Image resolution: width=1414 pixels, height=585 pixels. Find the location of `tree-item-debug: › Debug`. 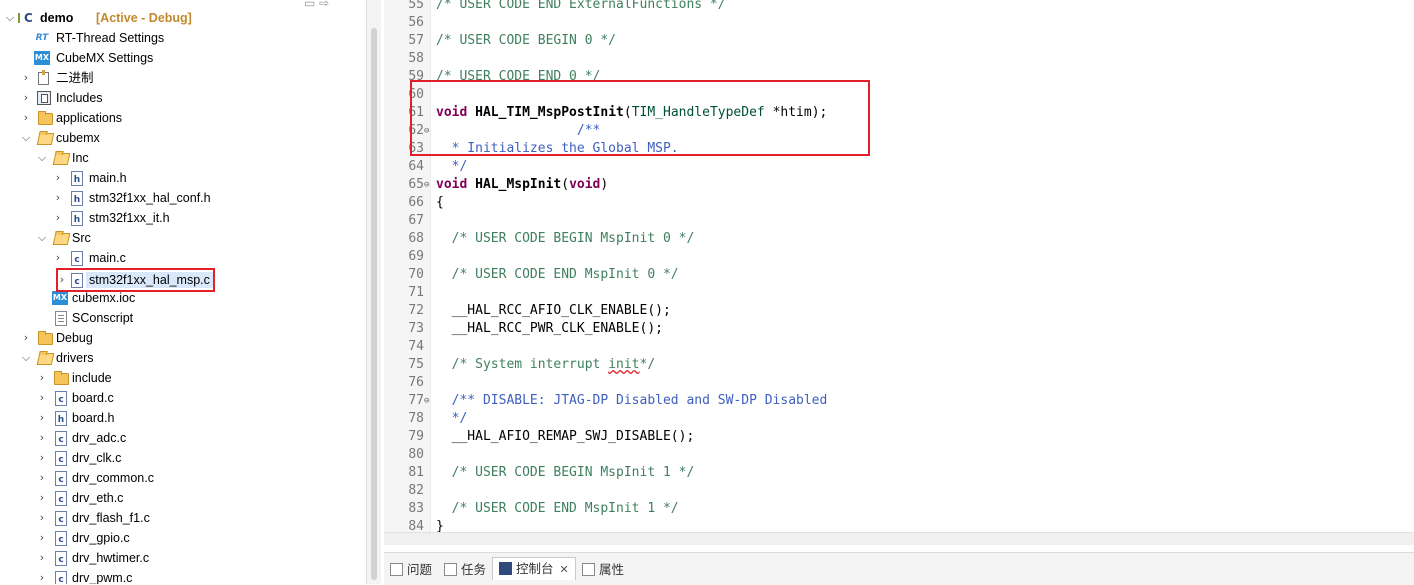

tree-item-debug: › Debug is located at coordinates (183, 338).